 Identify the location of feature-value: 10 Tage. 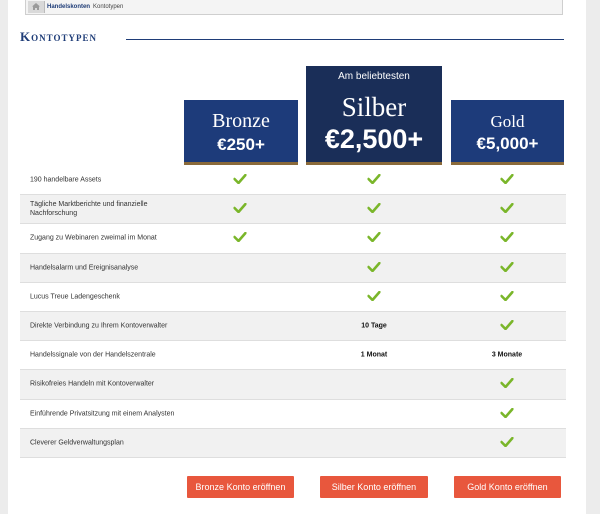
(374, 326).